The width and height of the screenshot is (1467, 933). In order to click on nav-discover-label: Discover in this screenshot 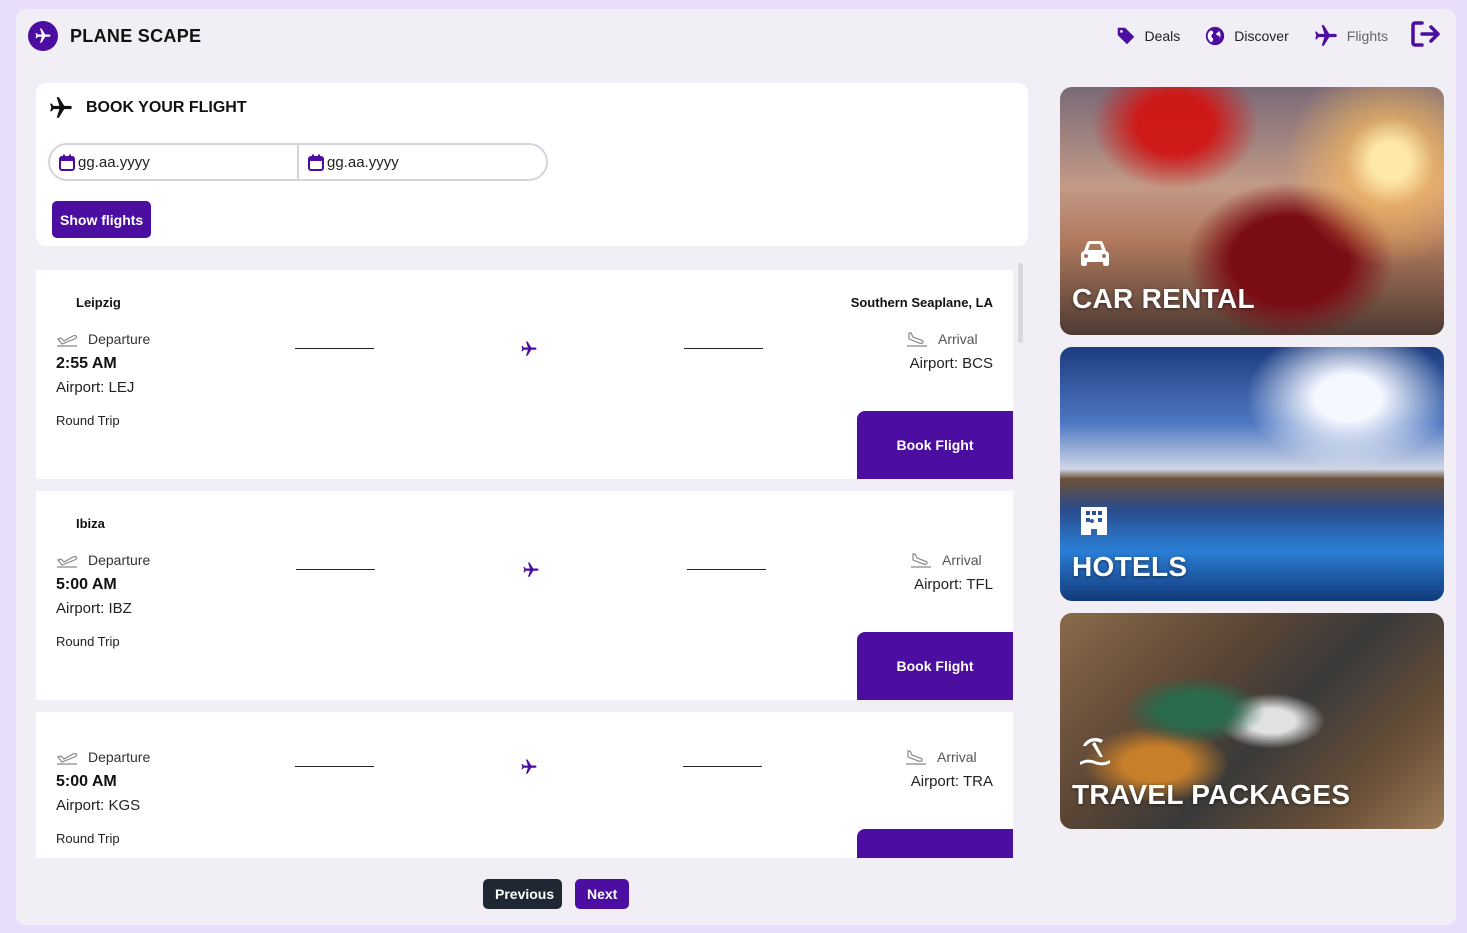, I will do `click(1261, 36)`.